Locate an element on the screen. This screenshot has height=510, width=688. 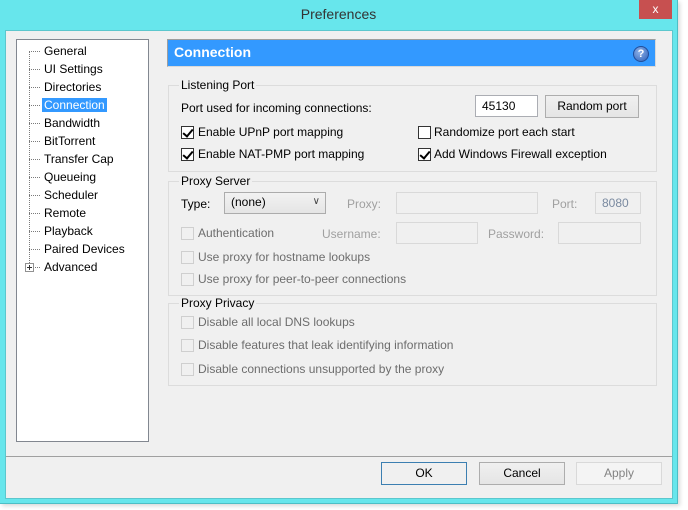
section-title: Connection is located at coordinates (212, 52).